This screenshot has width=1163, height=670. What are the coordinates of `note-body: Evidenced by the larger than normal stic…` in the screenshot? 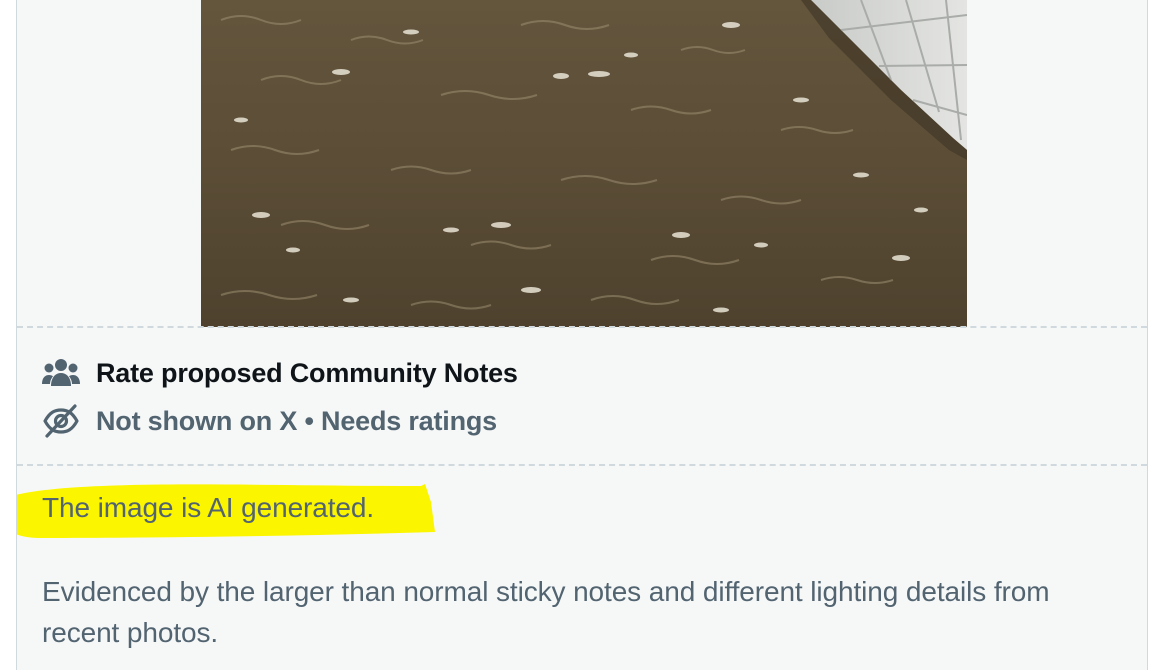 It's located at (546, 612).